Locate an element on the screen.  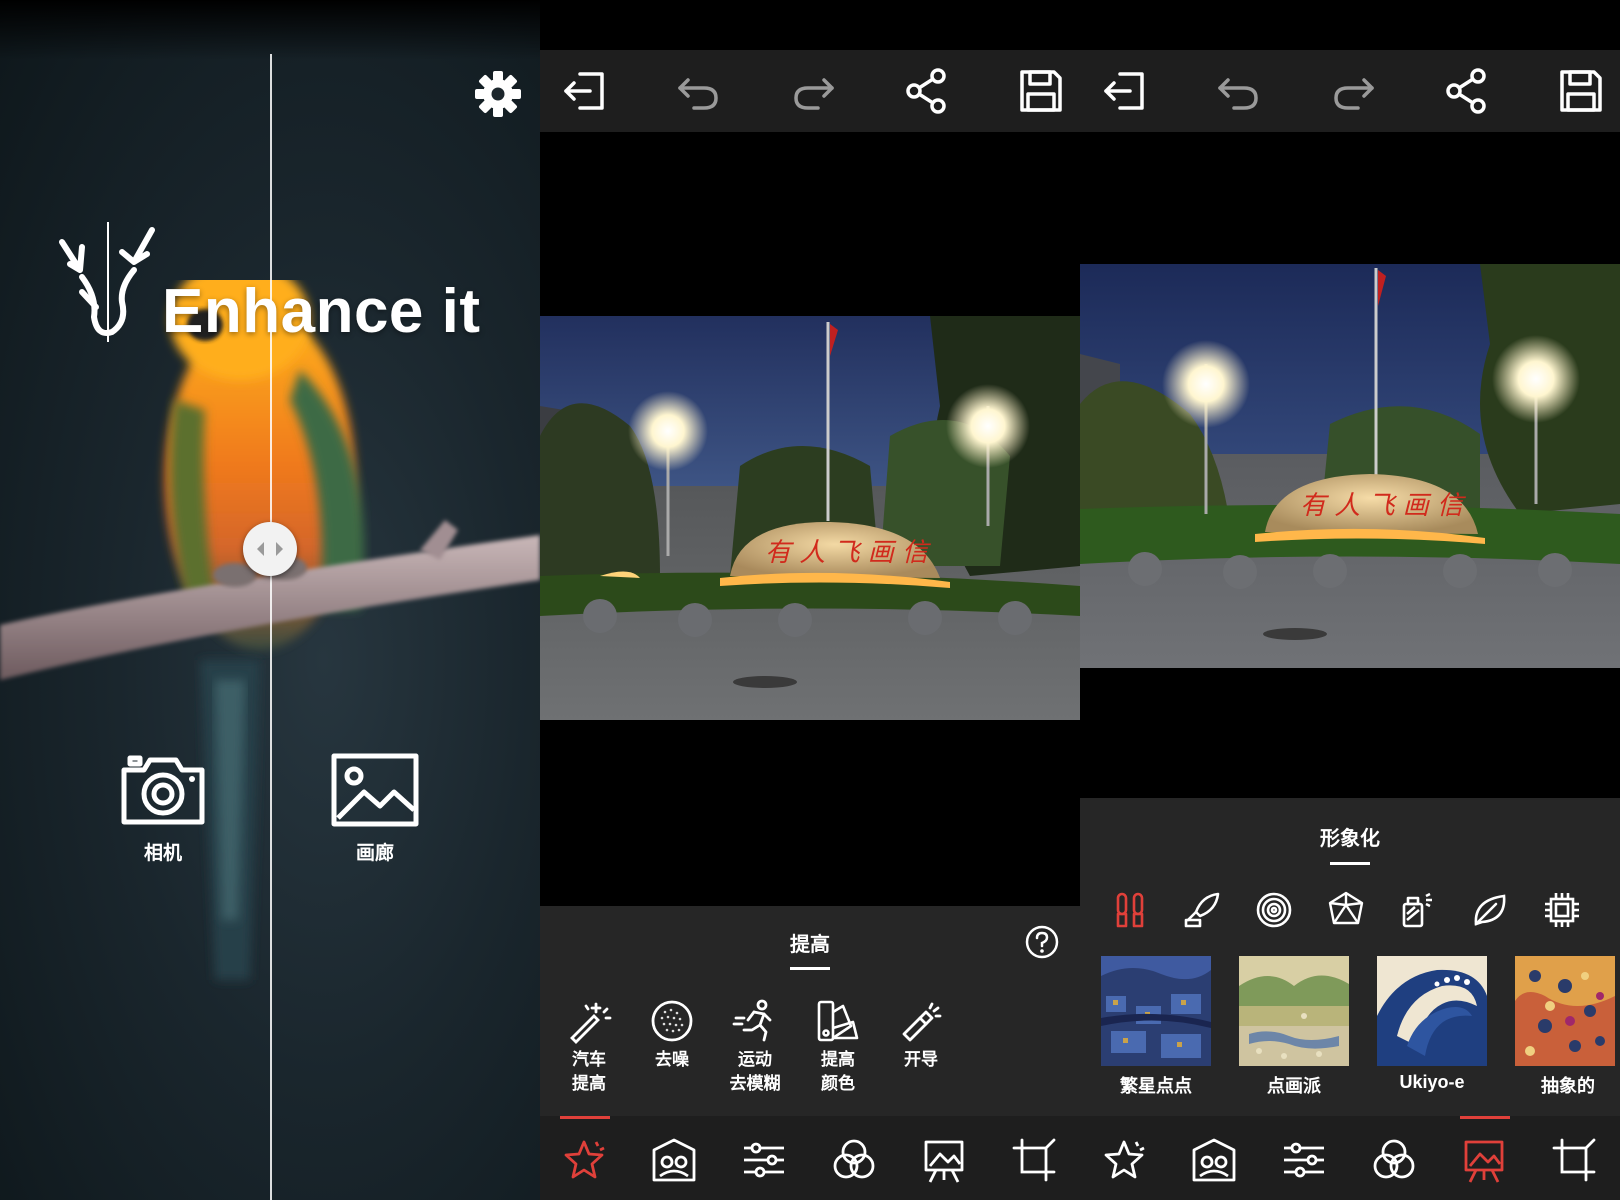
stylized-photo: 有 人 飞 画 信 is located at coordinates (1350, 466).